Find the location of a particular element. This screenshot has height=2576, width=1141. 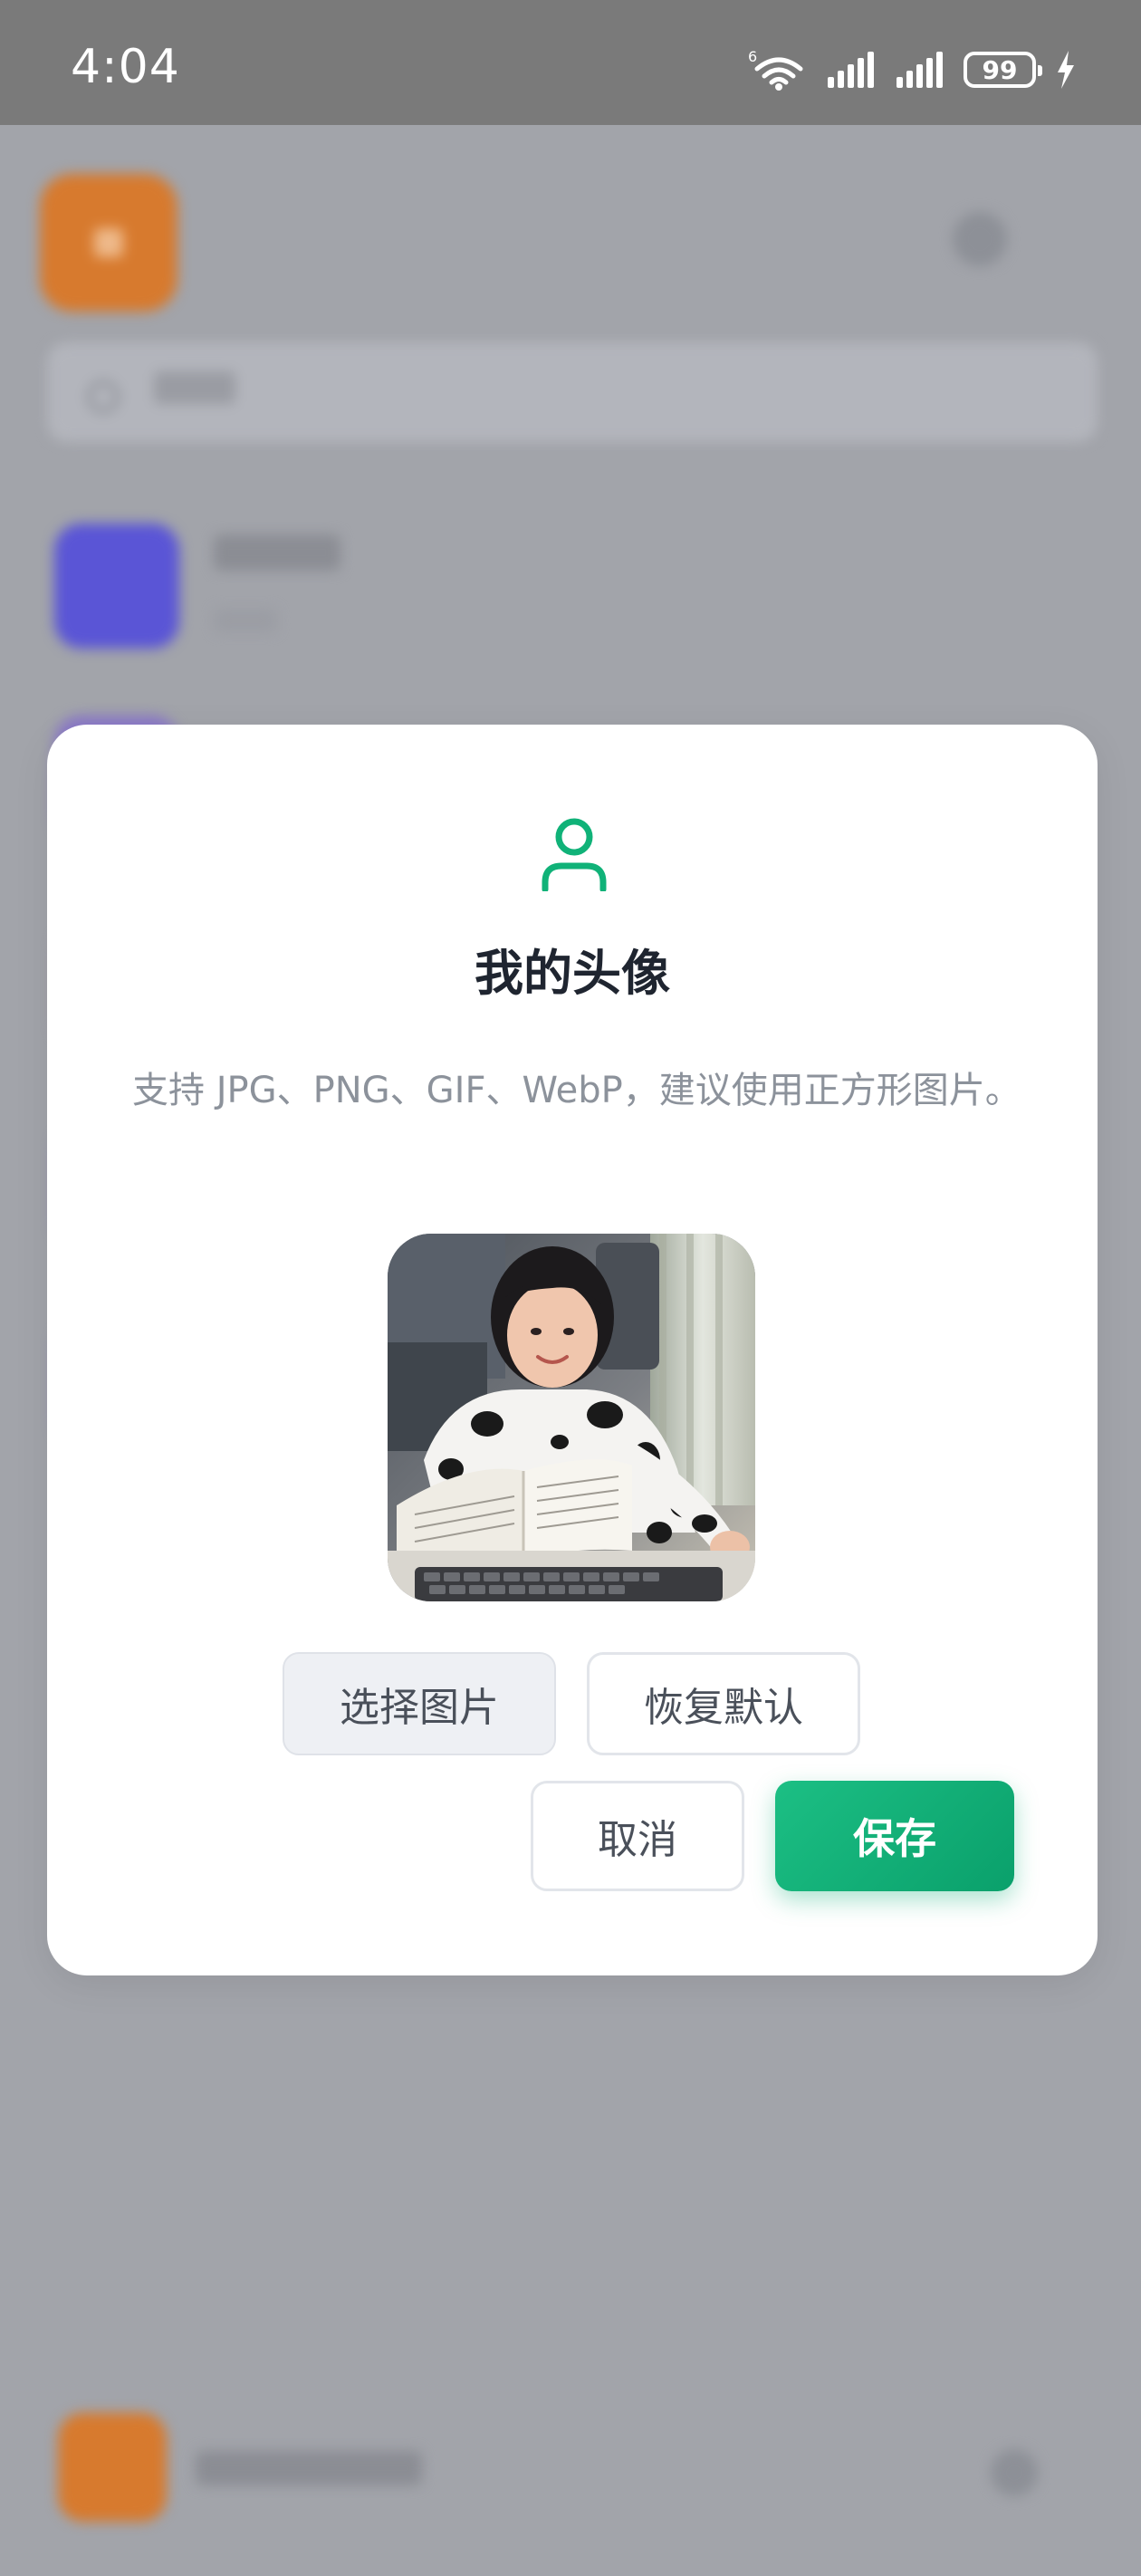

charging-icon is located at coordinates (1066, 70).